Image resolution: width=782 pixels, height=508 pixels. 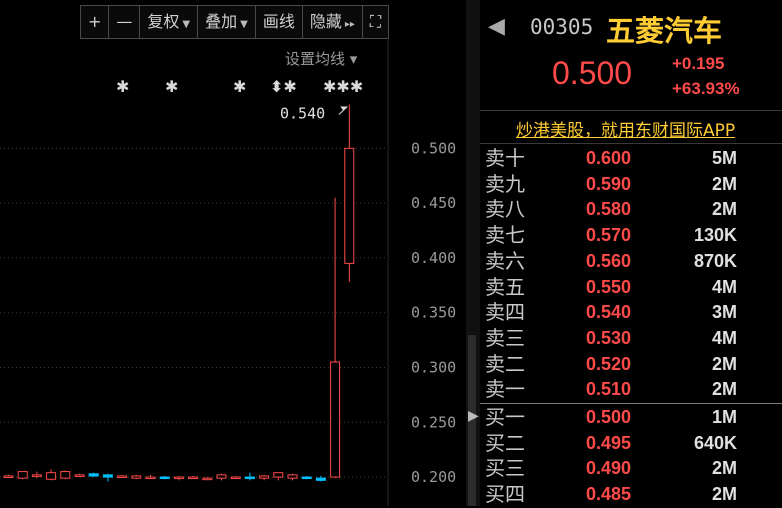 I want to click on bid-row: 买一 0.500 1M, so click(x=631, y=418).